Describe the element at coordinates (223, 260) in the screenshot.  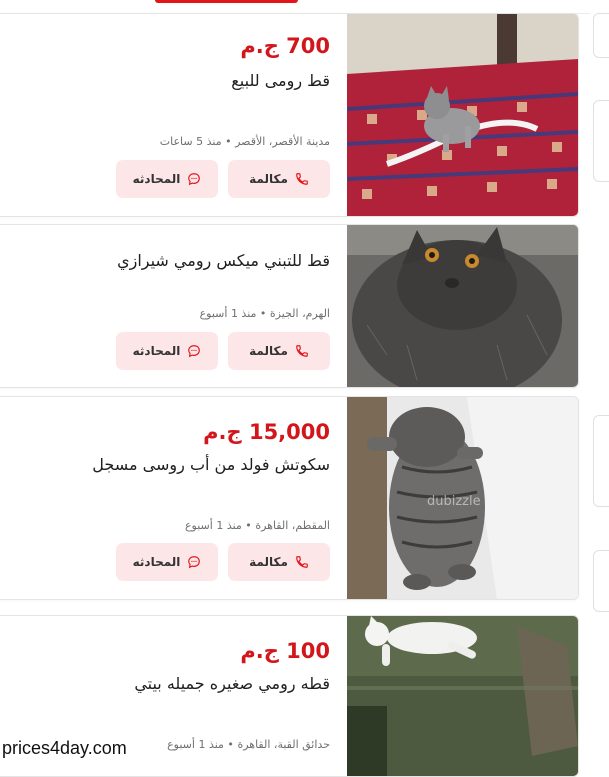
I see `listing-title: قط للتبني ميكس رومي شيرازي` at that location.